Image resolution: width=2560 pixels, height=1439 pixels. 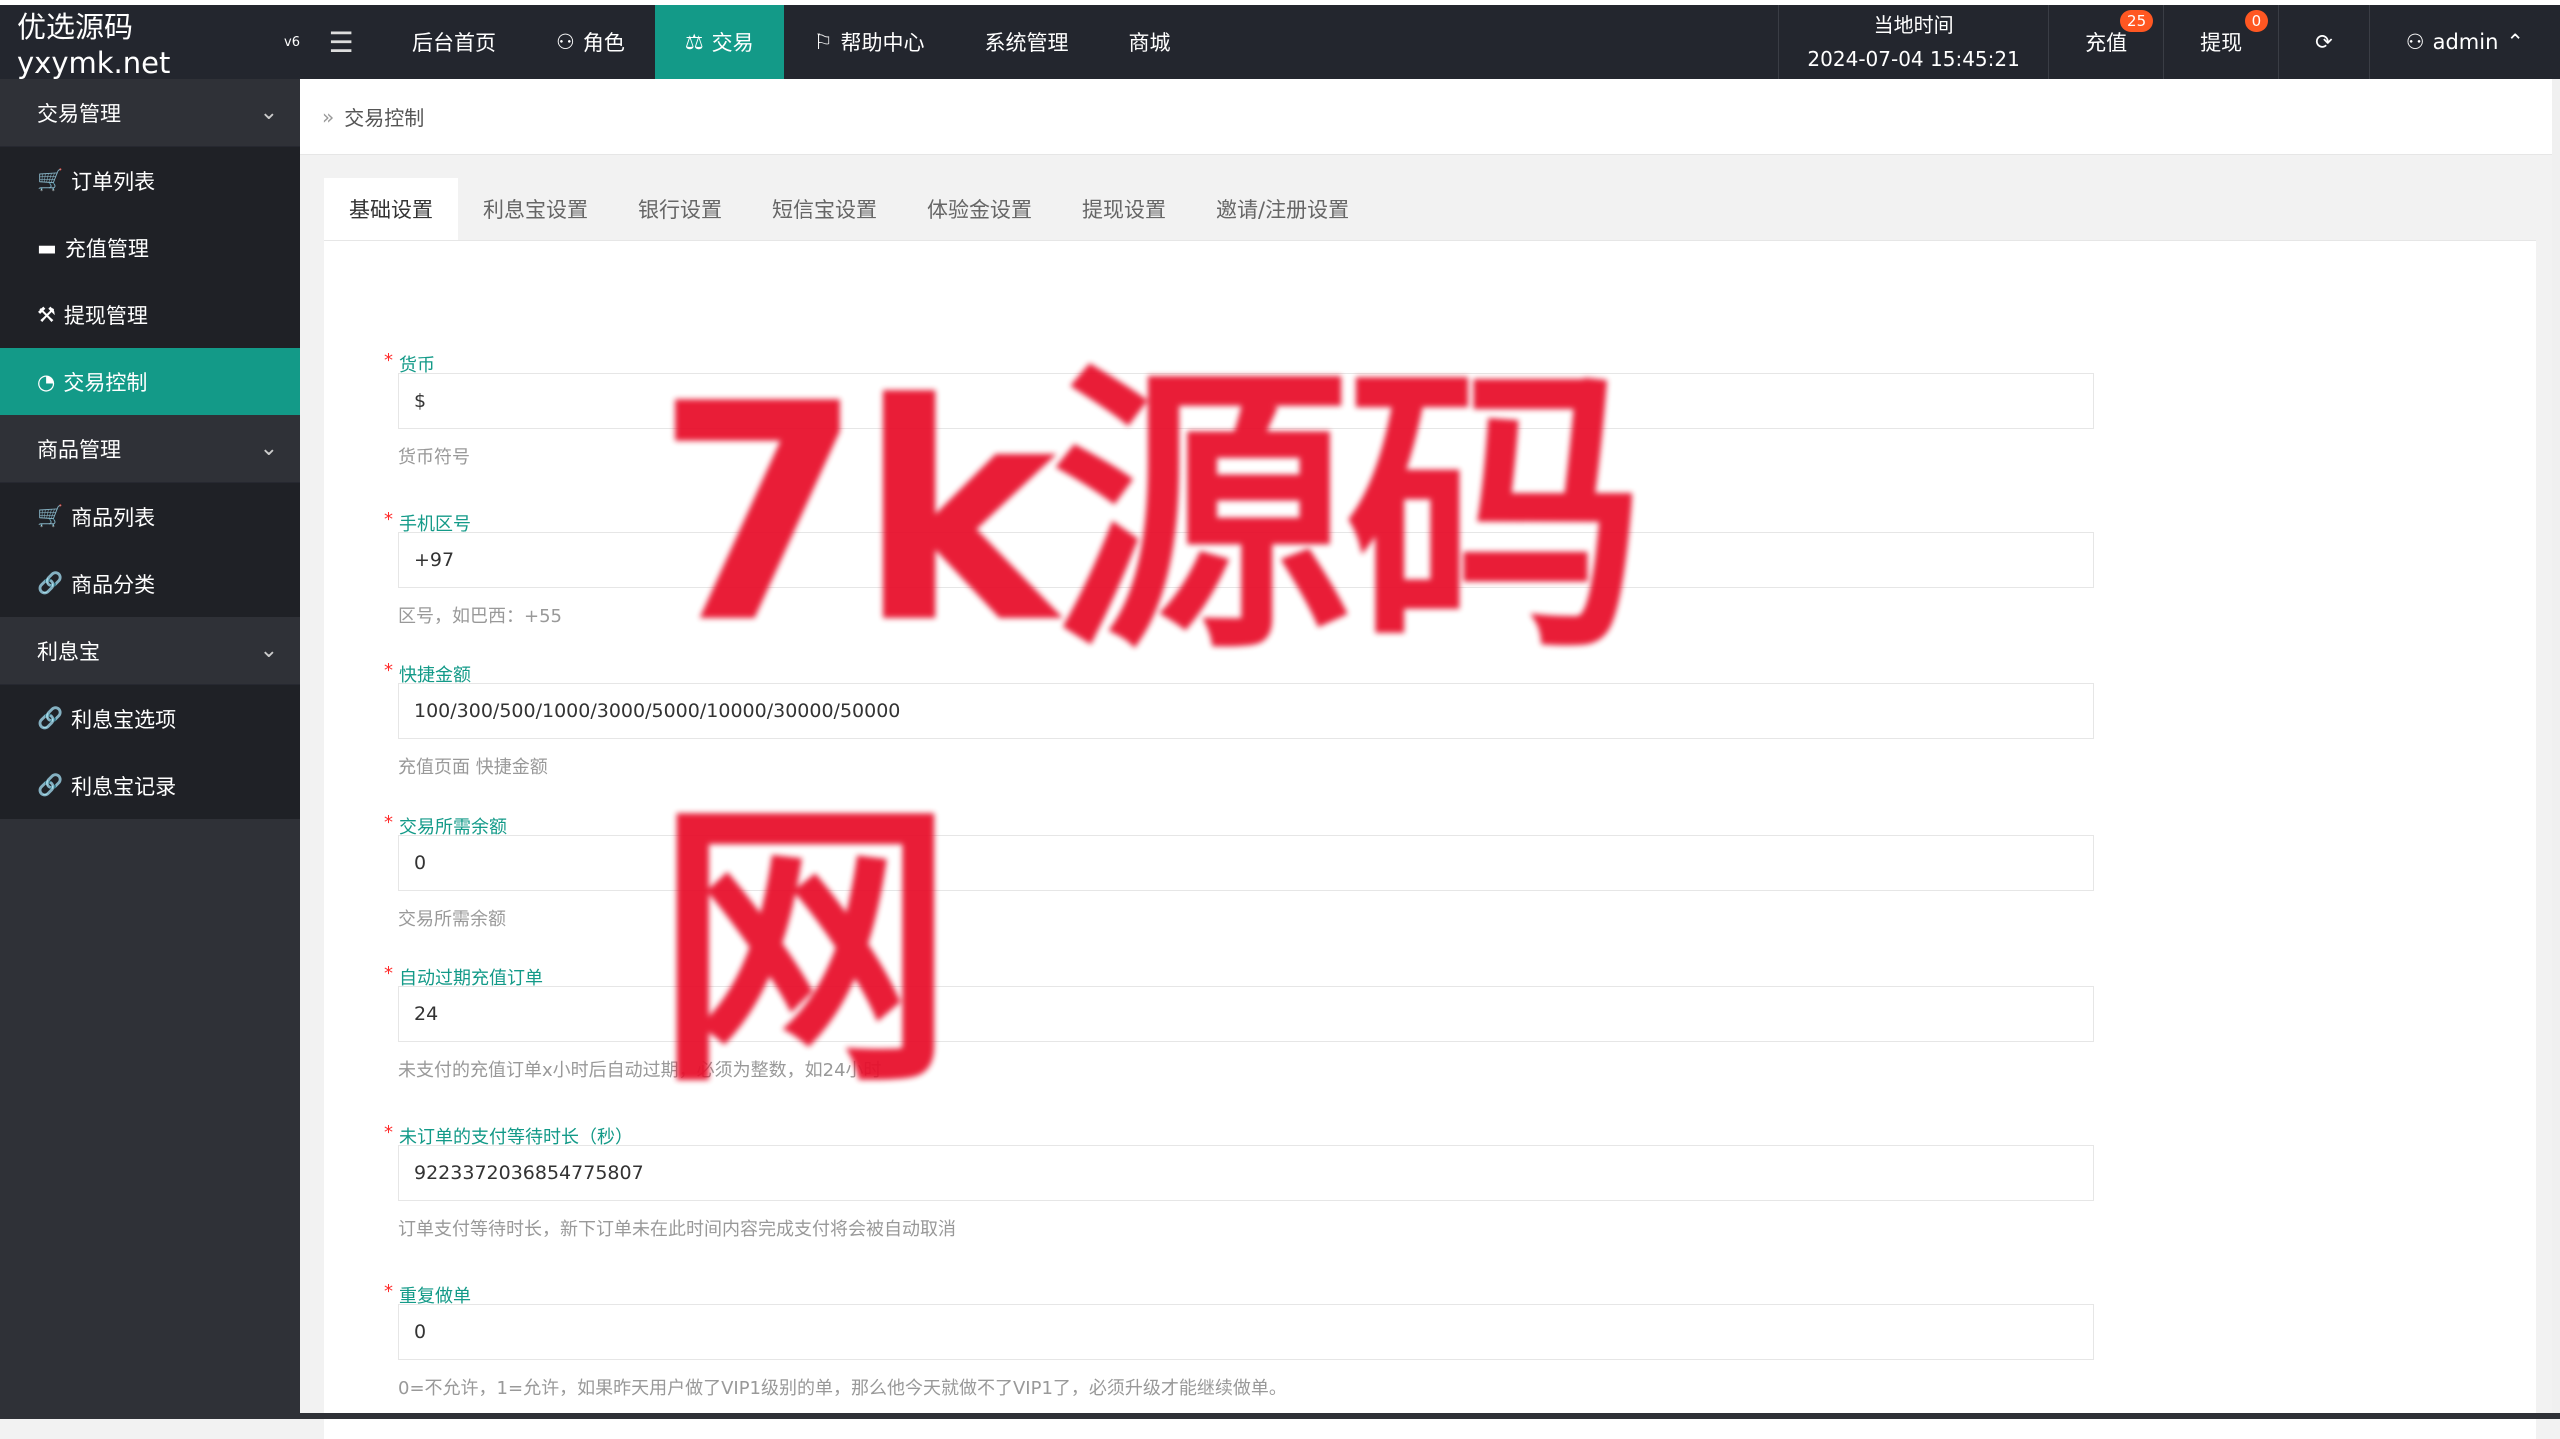 I want to click on tab-interest: 利息宝设置, so click(x=535, y=209).